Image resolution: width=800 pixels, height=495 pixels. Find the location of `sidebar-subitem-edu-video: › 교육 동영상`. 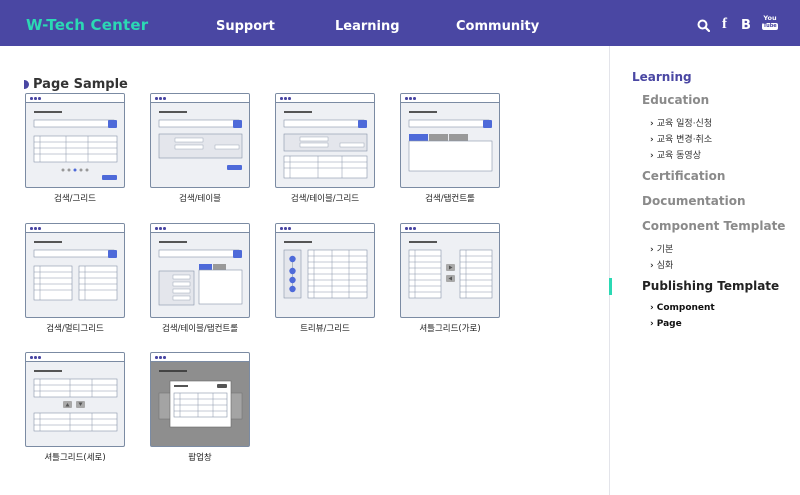

sidebar-subitem-edu-video: › 교육 동영상 is located at coordinates (675, 154).